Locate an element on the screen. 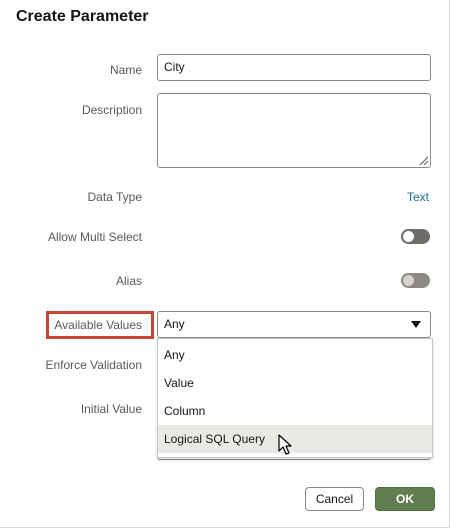 The width and height of the screenshot is (450, 528). allow-multi-select-label: Allow Multi Select is located at coordinates (94, 237).